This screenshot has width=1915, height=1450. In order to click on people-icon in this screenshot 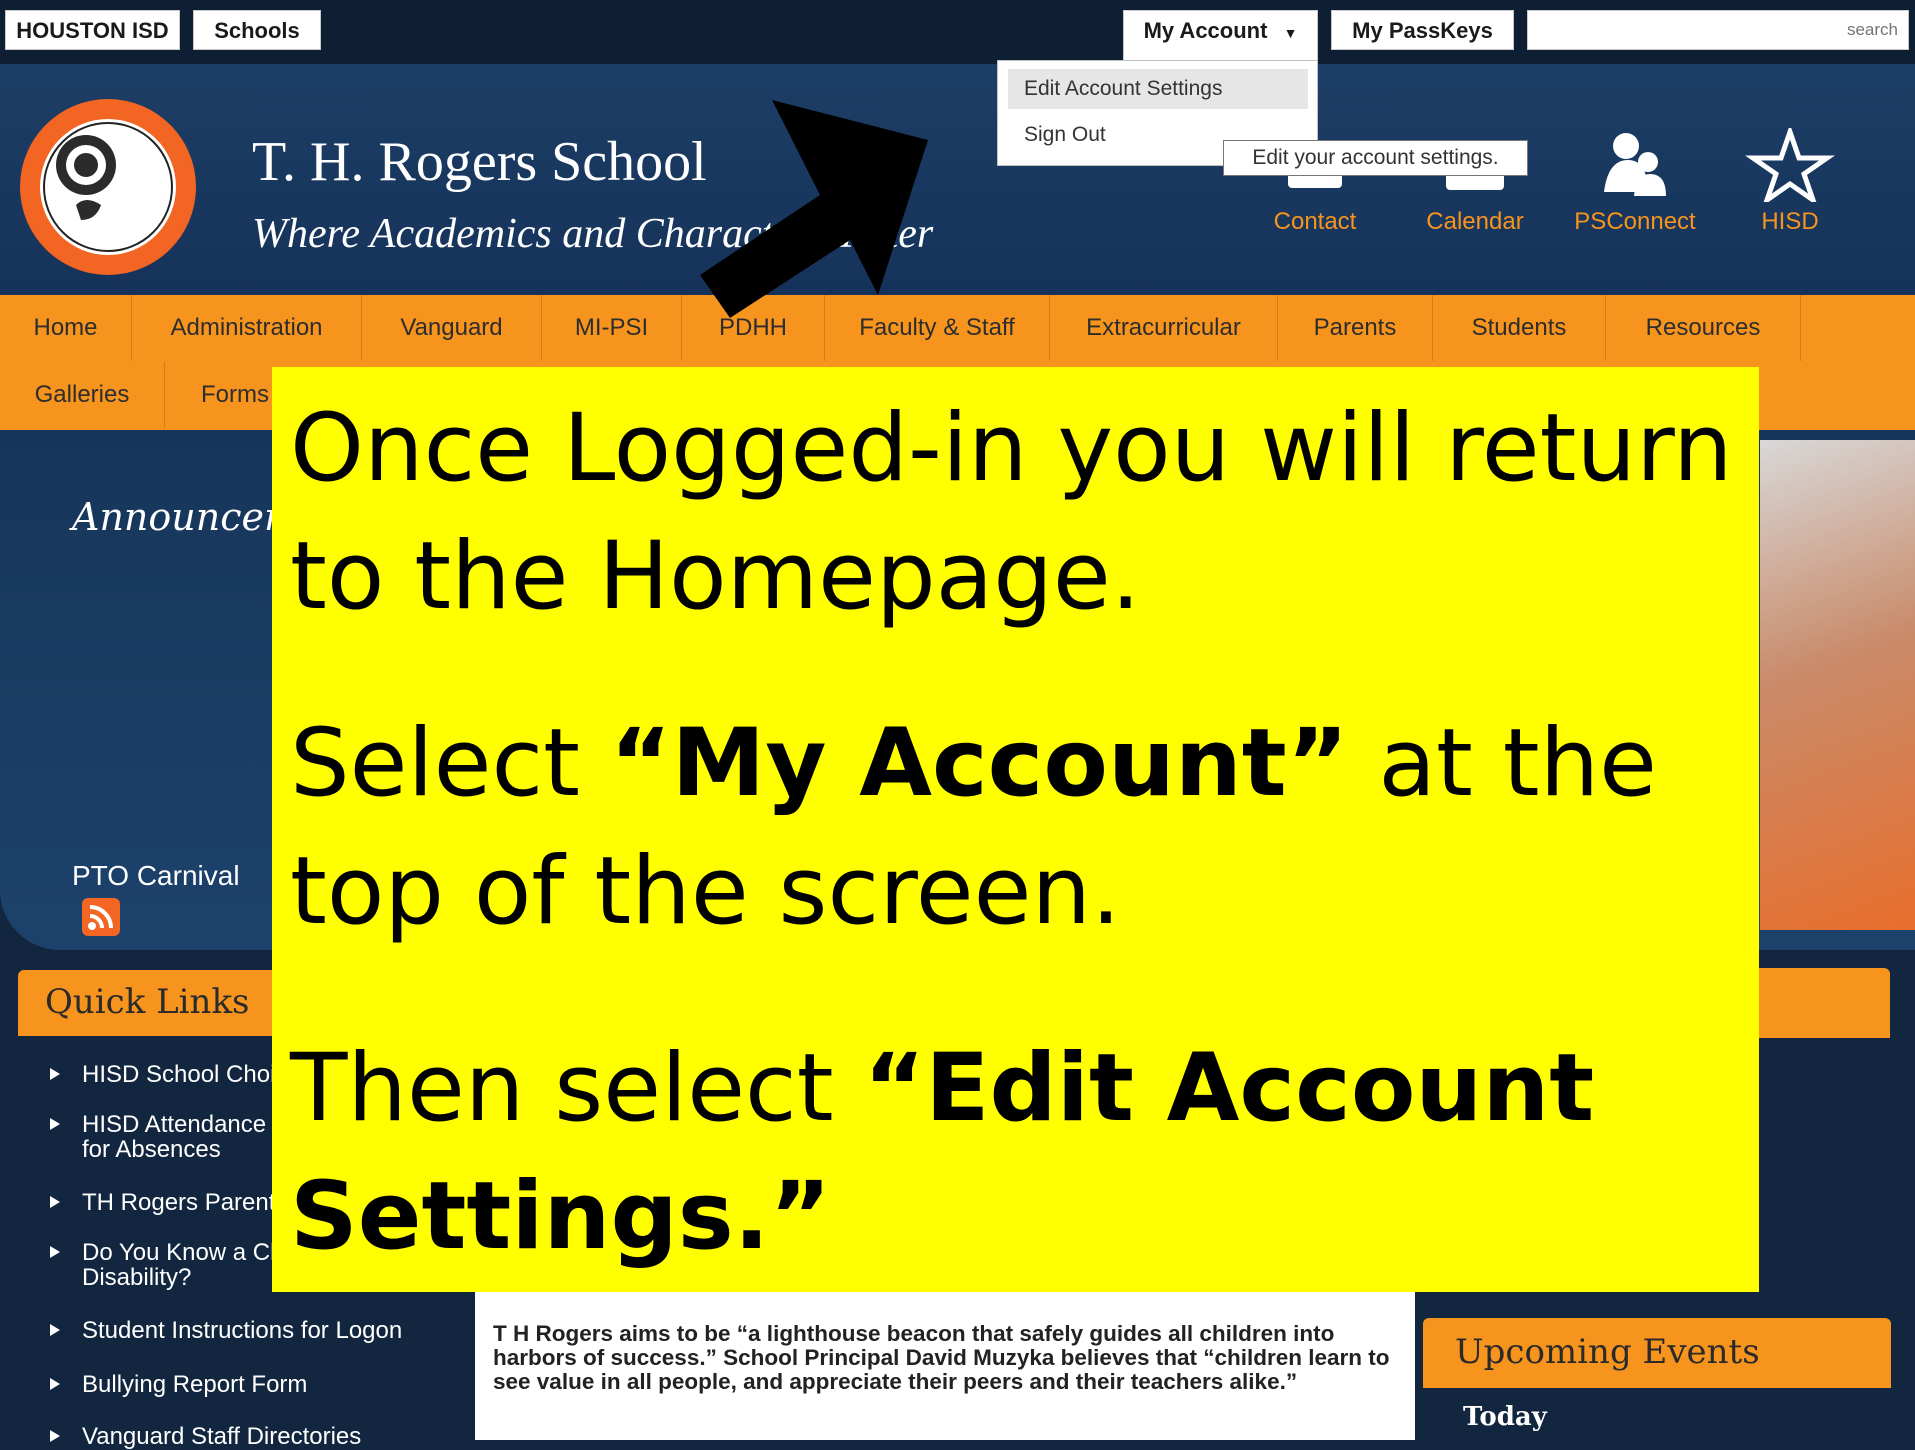, I will do `click(1635, 165)`.